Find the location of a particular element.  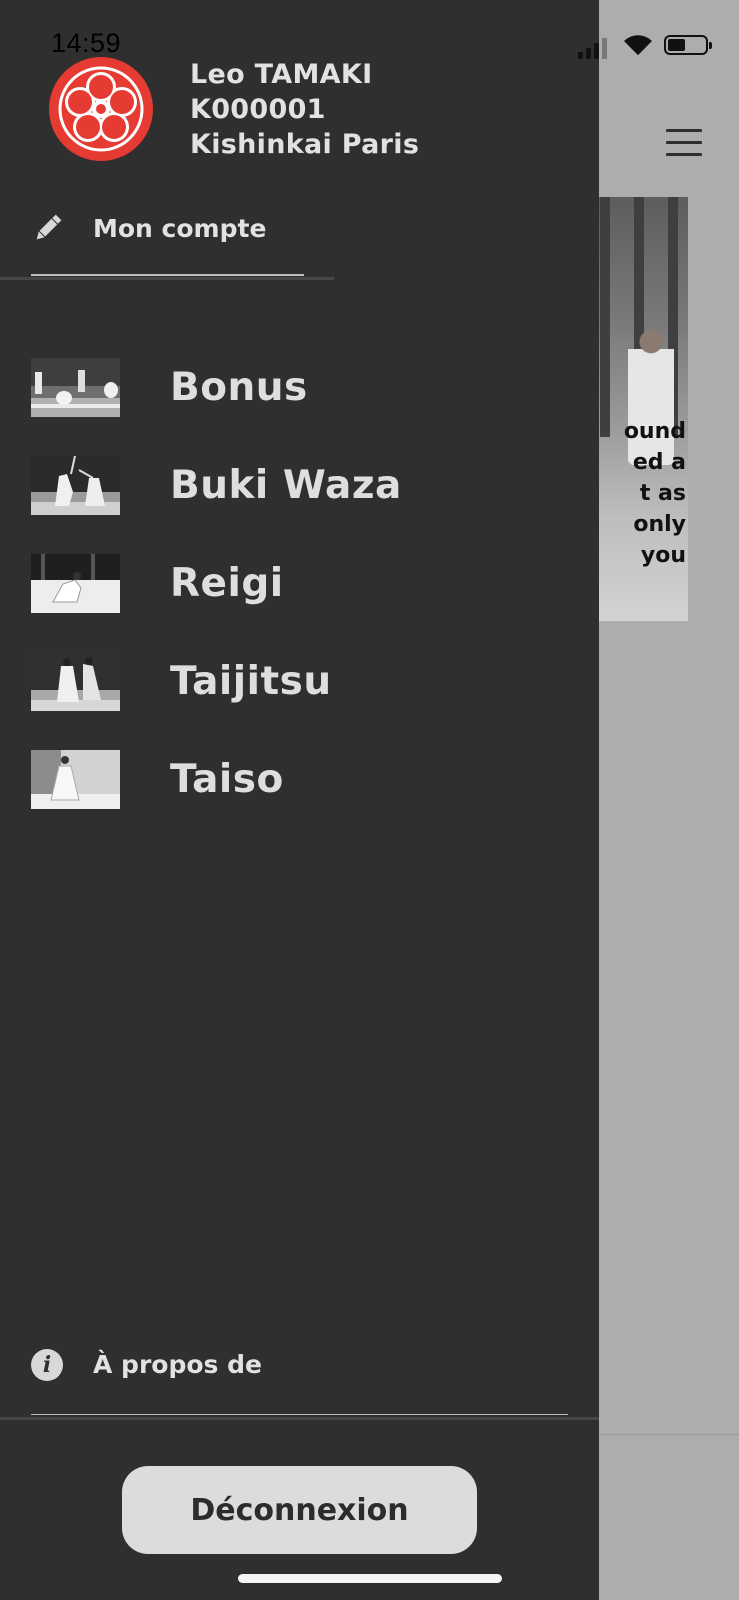

menu-item-reigi: Reigi is located at coordinates (291, 583).